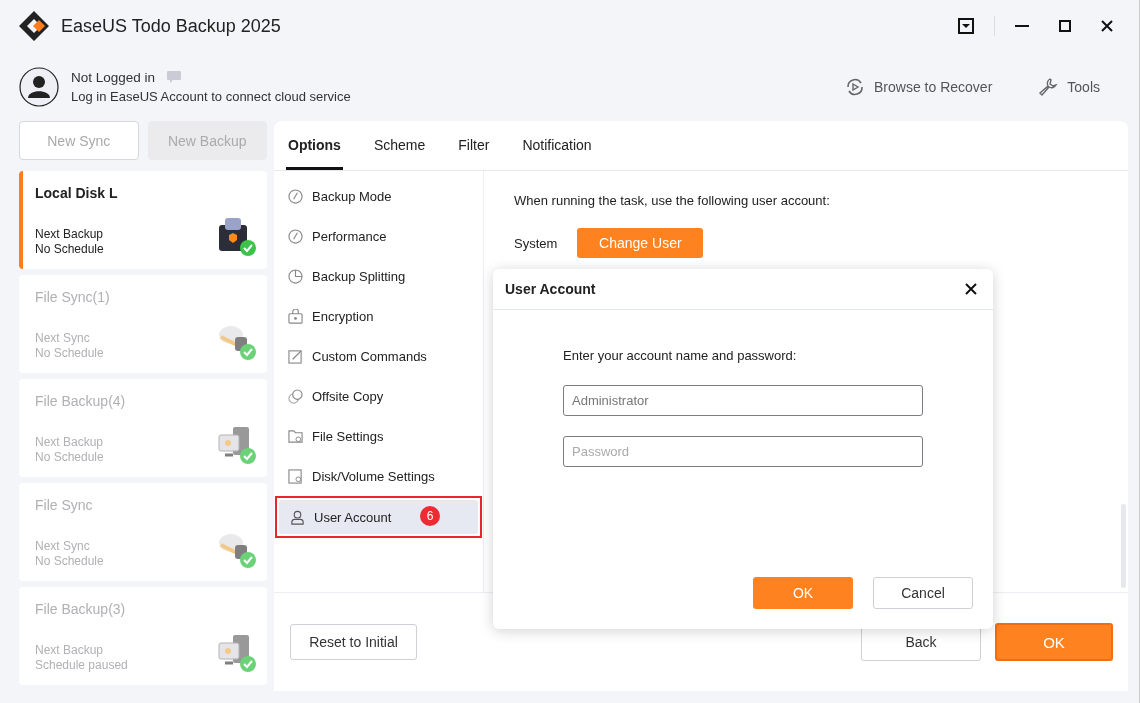  What do you see at coordinates (353, 642) in the screenshot?
I see `reset-button: Reset to Initial` at bounding box center [353, 642].